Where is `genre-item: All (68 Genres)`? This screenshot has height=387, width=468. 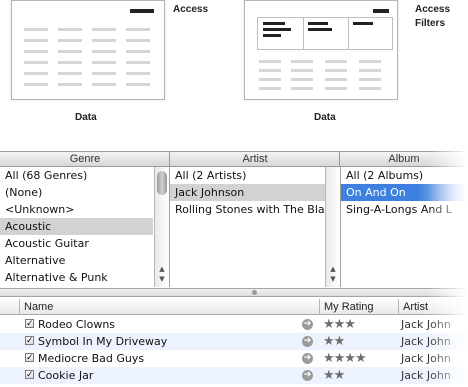 genre-item: All (68 Genres) is located at coordinates (76, 175).